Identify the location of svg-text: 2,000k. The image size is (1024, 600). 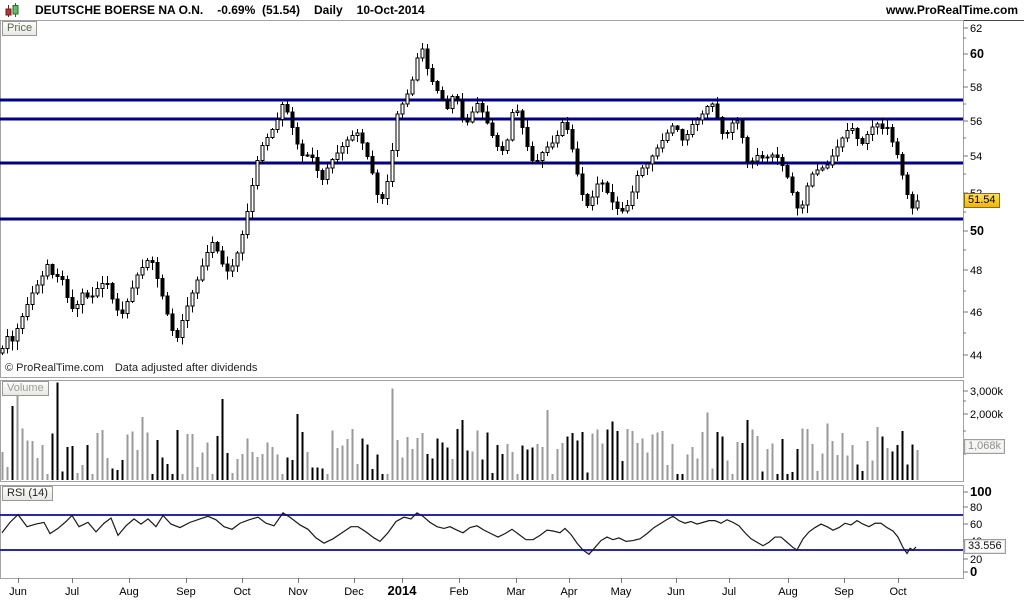
(987, 415).